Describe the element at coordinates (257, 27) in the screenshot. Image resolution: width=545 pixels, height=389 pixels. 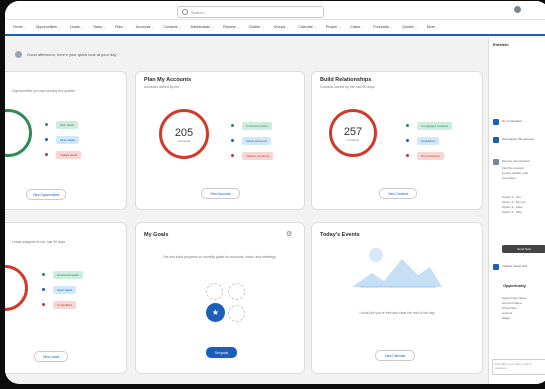
I see `nav-item: Chatter` at that location.